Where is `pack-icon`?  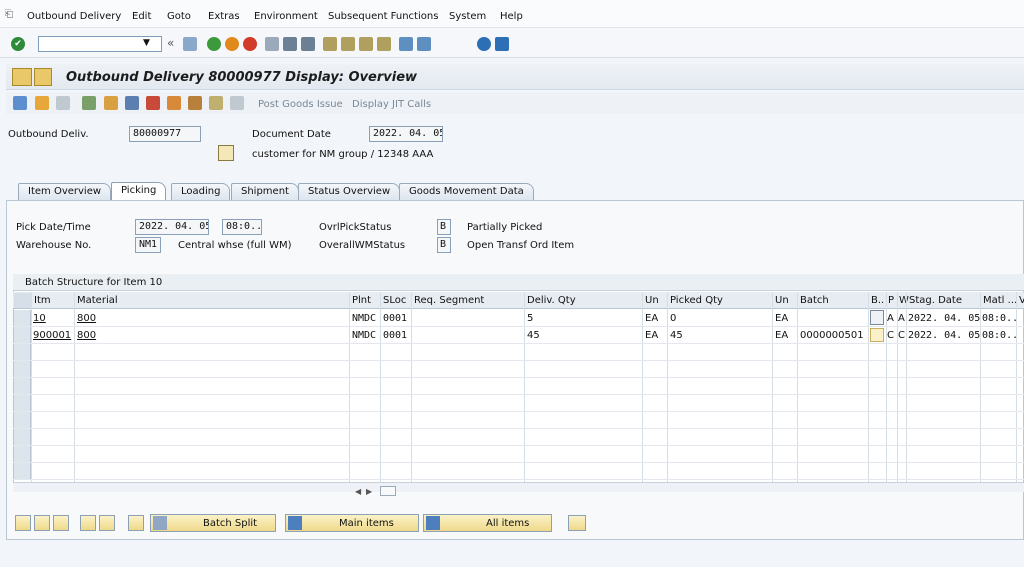 pack-icon is located at coordinates (216, 103).